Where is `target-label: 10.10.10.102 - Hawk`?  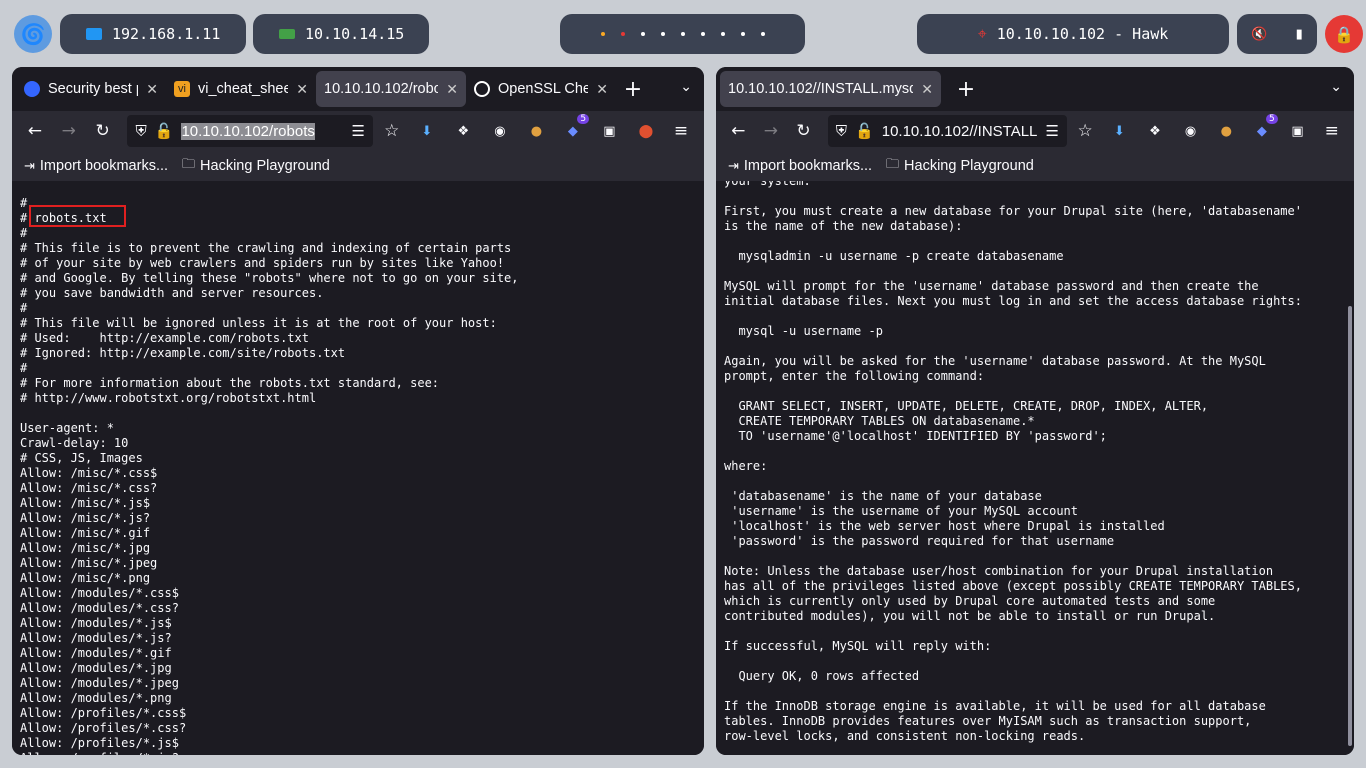 target-label: 10.10.10.102 - Hawk is located at coordinates (1082, 34).